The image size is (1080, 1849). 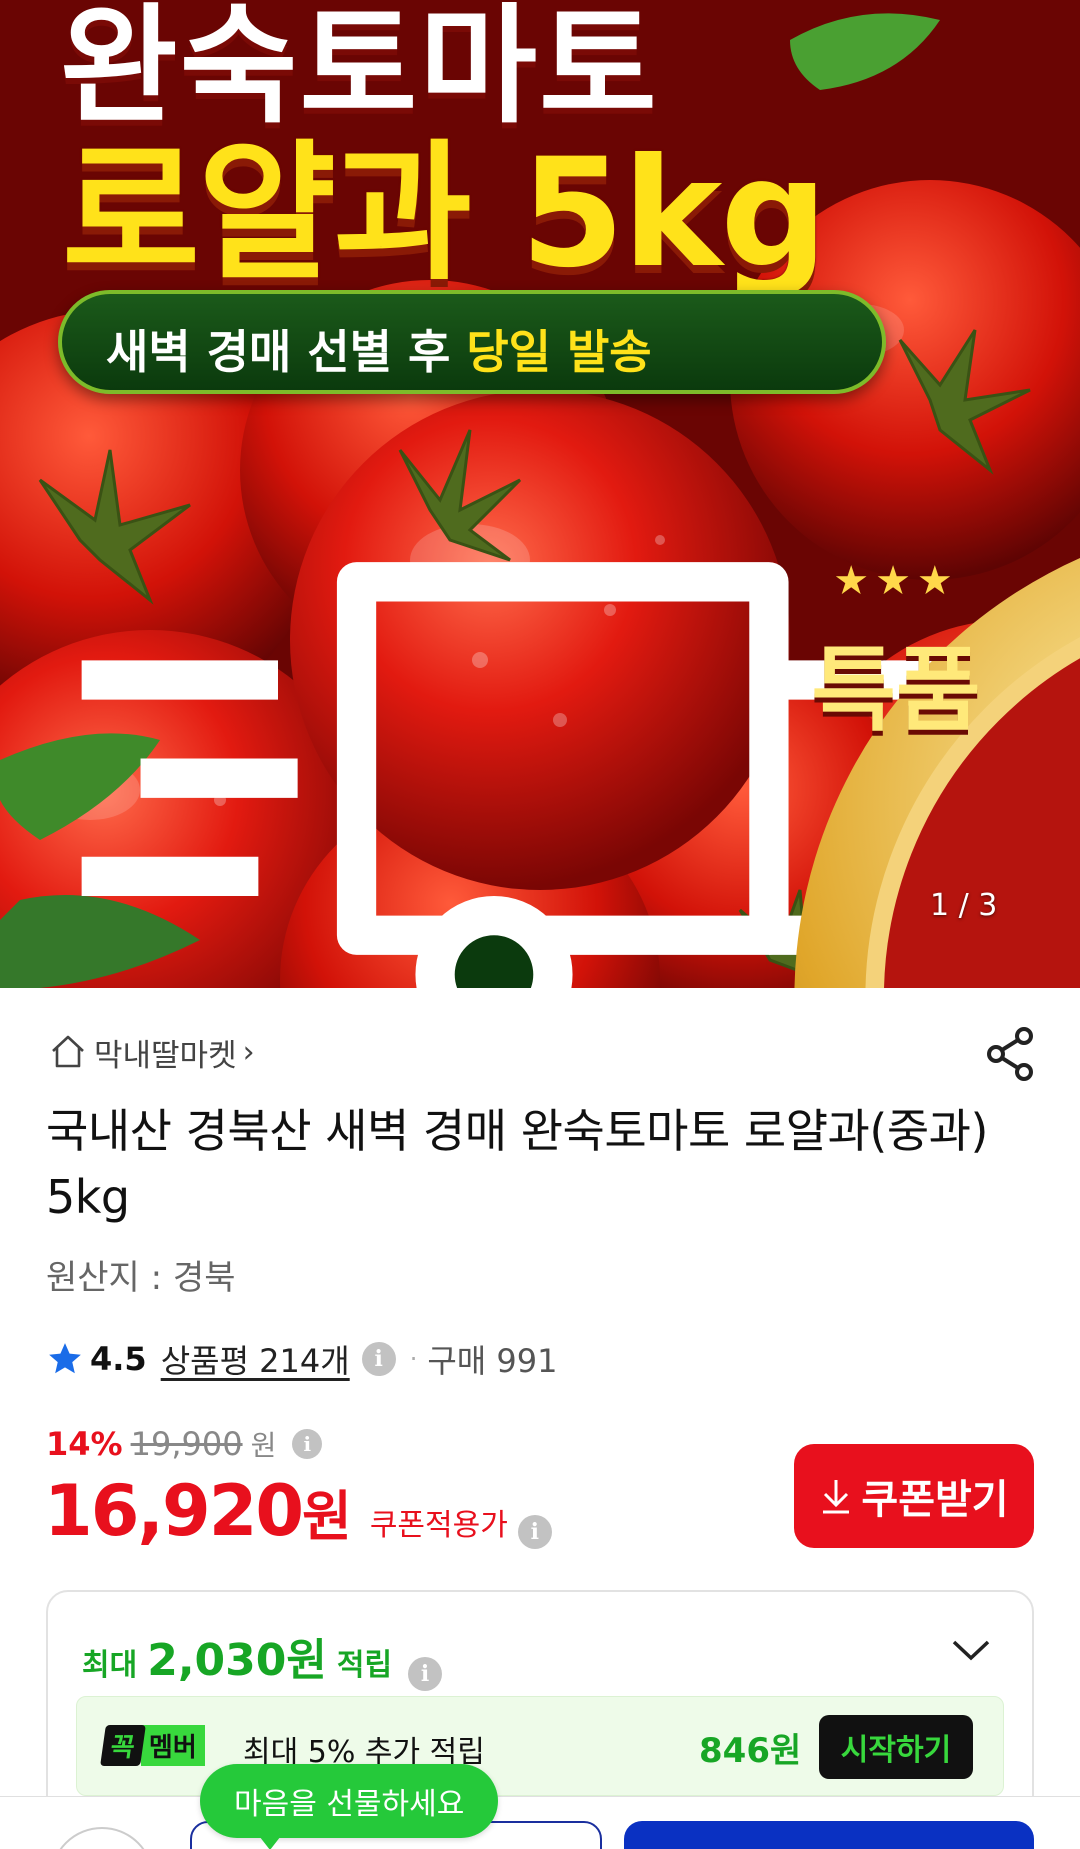 I want to click on store-name: 막내딸마켓, so click(x=165, y=1055).